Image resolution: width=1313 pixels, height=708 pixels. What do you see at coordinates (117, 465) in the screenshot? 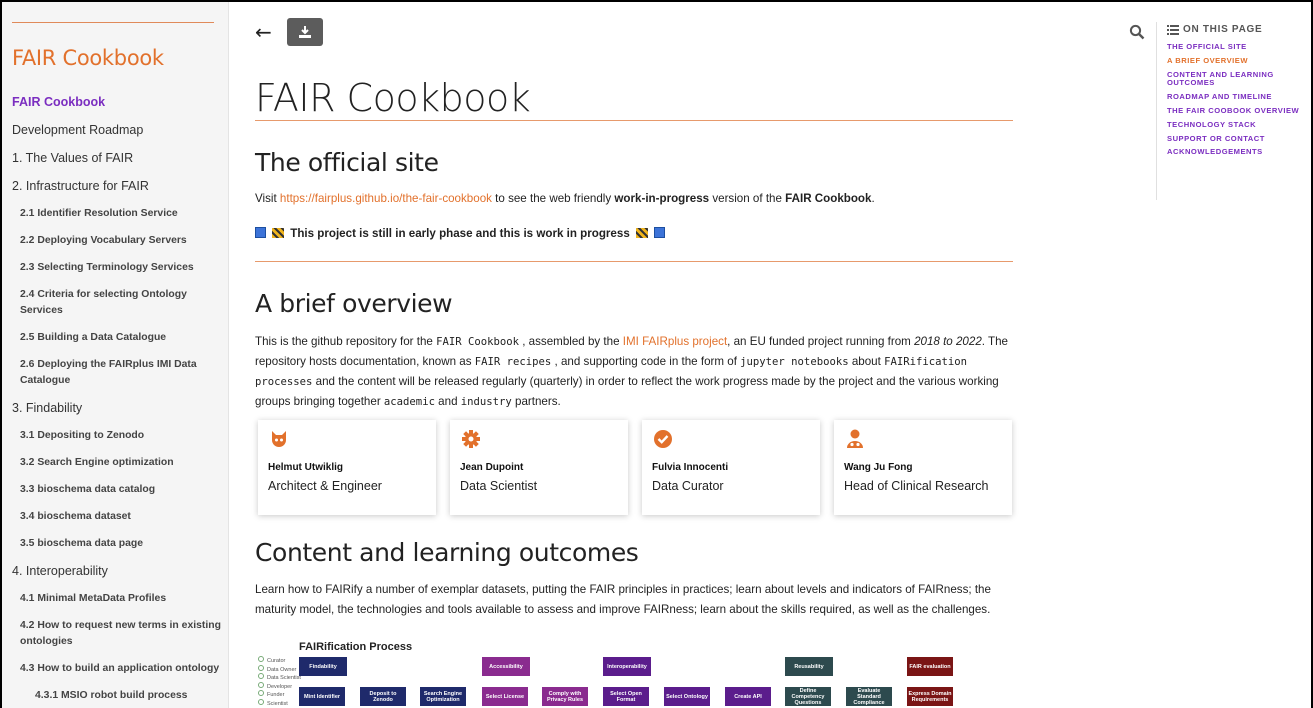
I see `sidebar-item: 3.2 Search Engine optimization` at bounding box center [117, 465].